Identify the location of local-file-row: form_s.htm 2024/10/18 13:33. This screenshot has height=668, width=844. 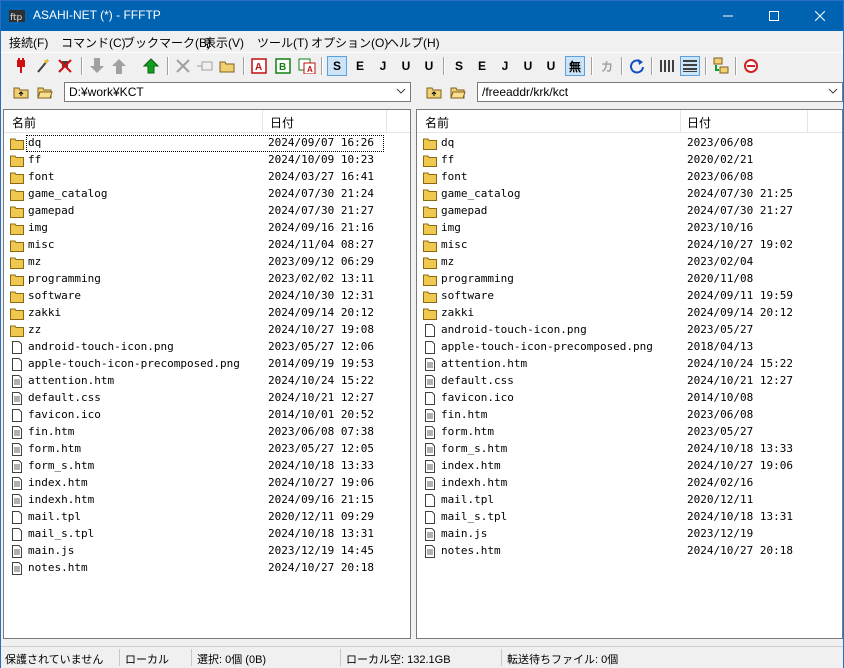
(207, 466).